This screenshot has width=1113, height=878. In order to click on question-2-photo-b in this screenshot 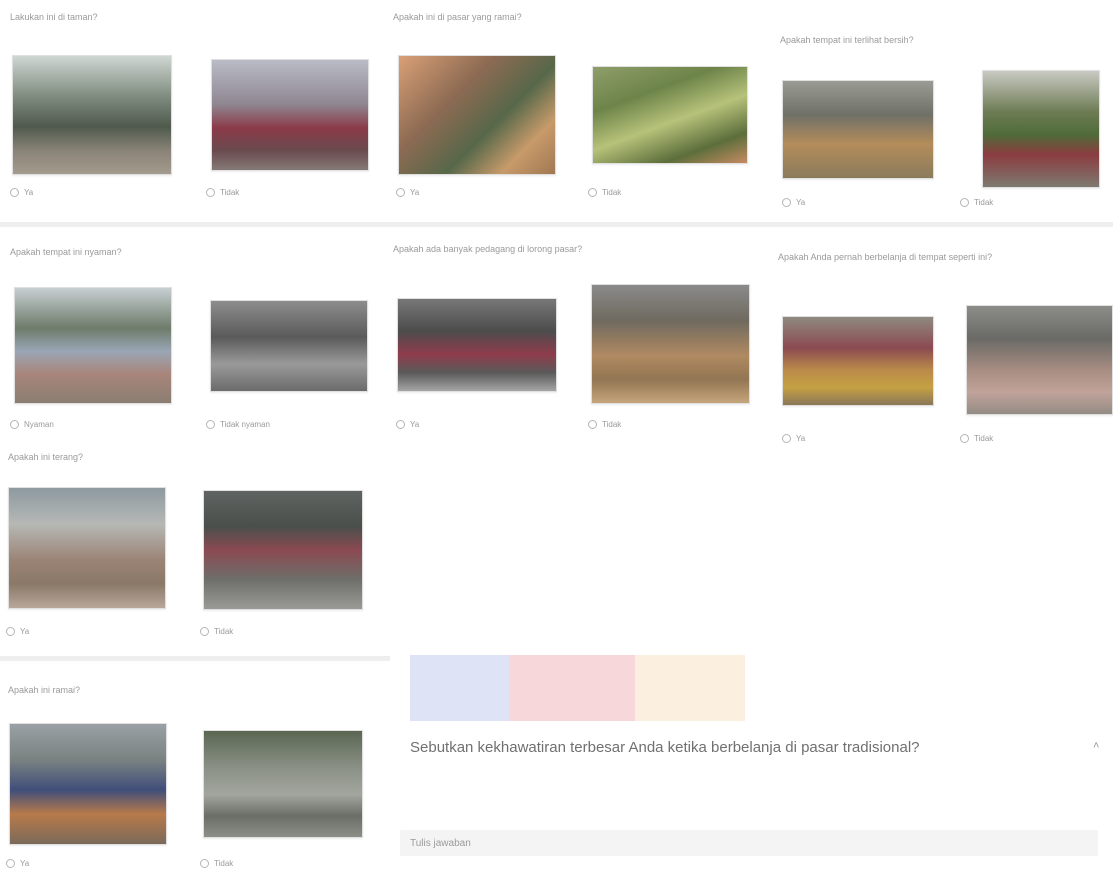, I will do `click(670, 115)`.